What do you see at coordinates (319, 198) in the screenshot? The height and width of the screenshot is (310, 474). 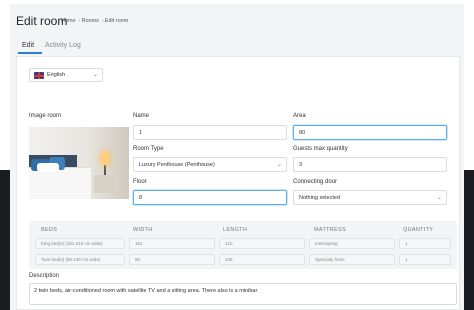 I see `connecting-door-value: Nothing selected` at bounding box center [319, 198].